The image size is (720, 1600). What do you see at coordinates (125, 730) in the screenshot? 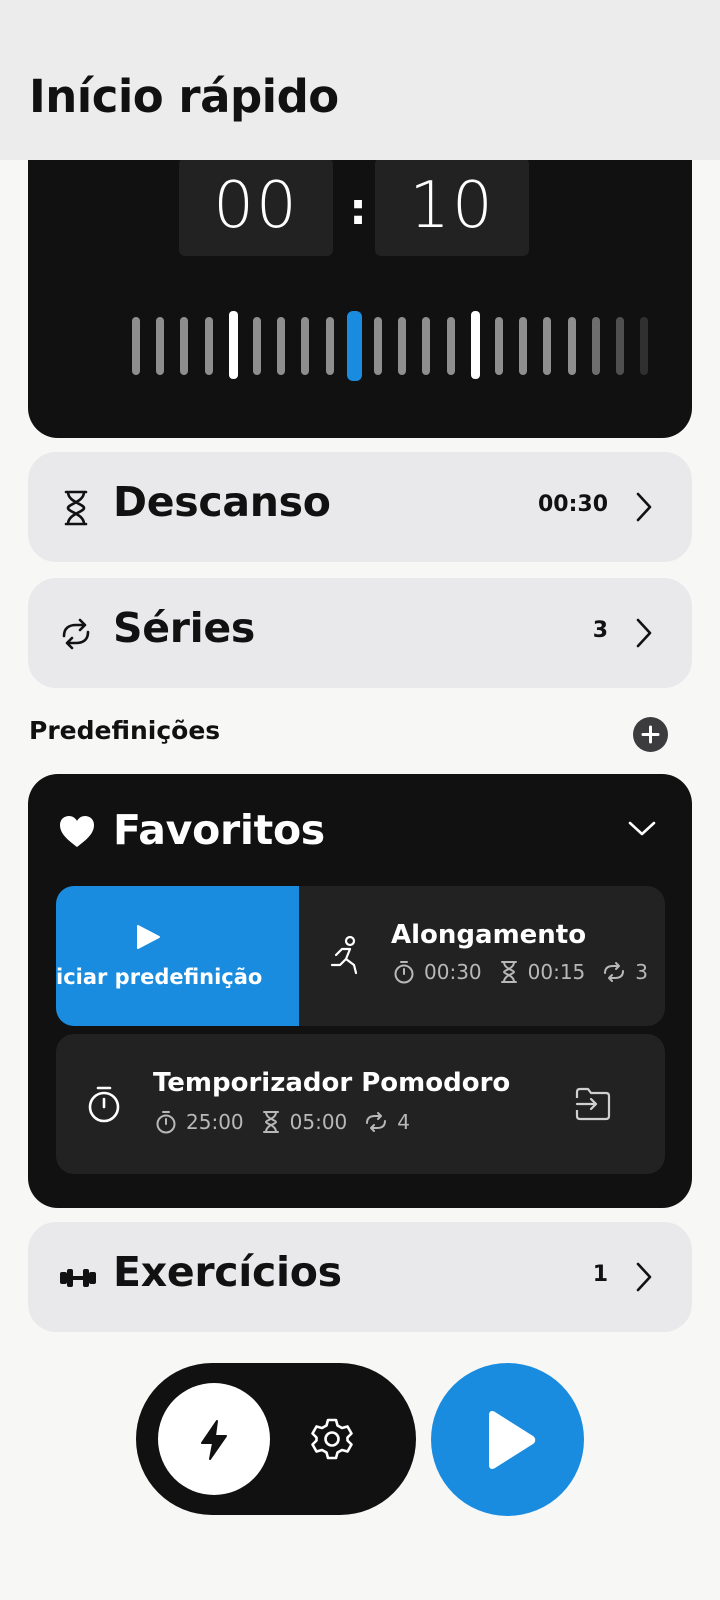
I see `presets-label: Predefinições` at bounding box center [125, 730].